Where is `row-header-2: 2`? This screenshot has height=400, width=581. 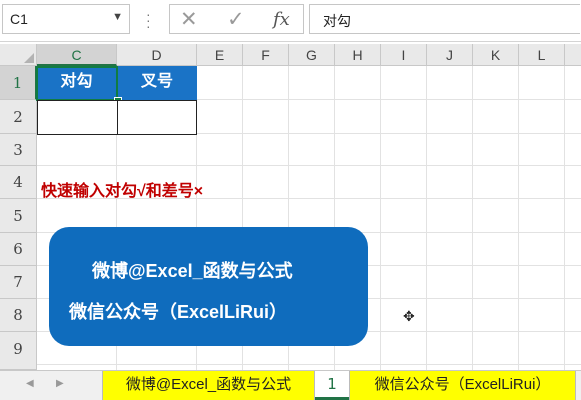
row-header-2: 2 is located at coordinates (18, 117).